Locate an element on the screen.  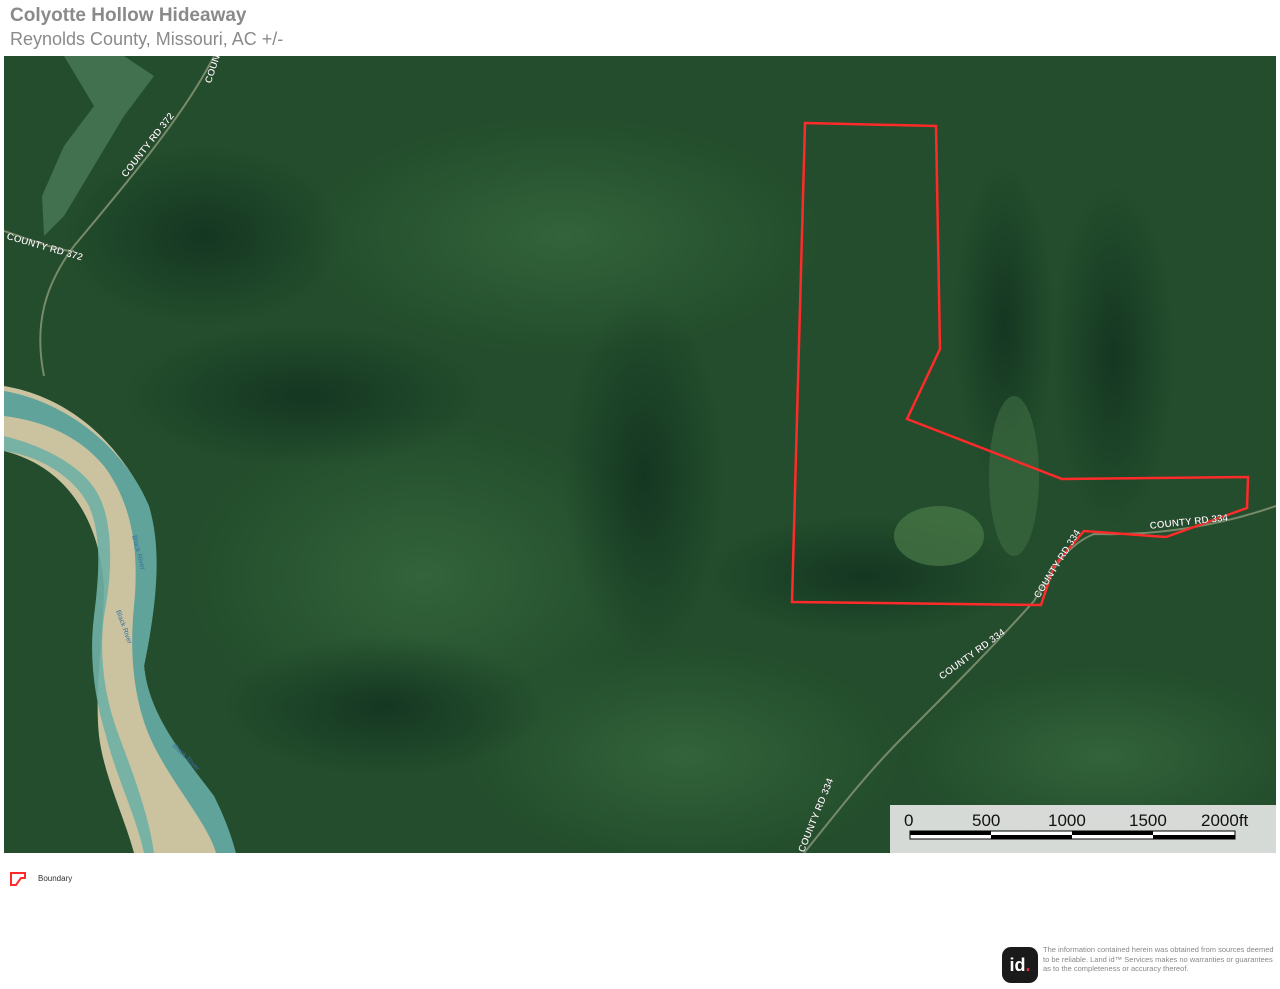
map-subtitle: Reynolds County, Missouri, AC +/- is located at coordinates (147, 39).